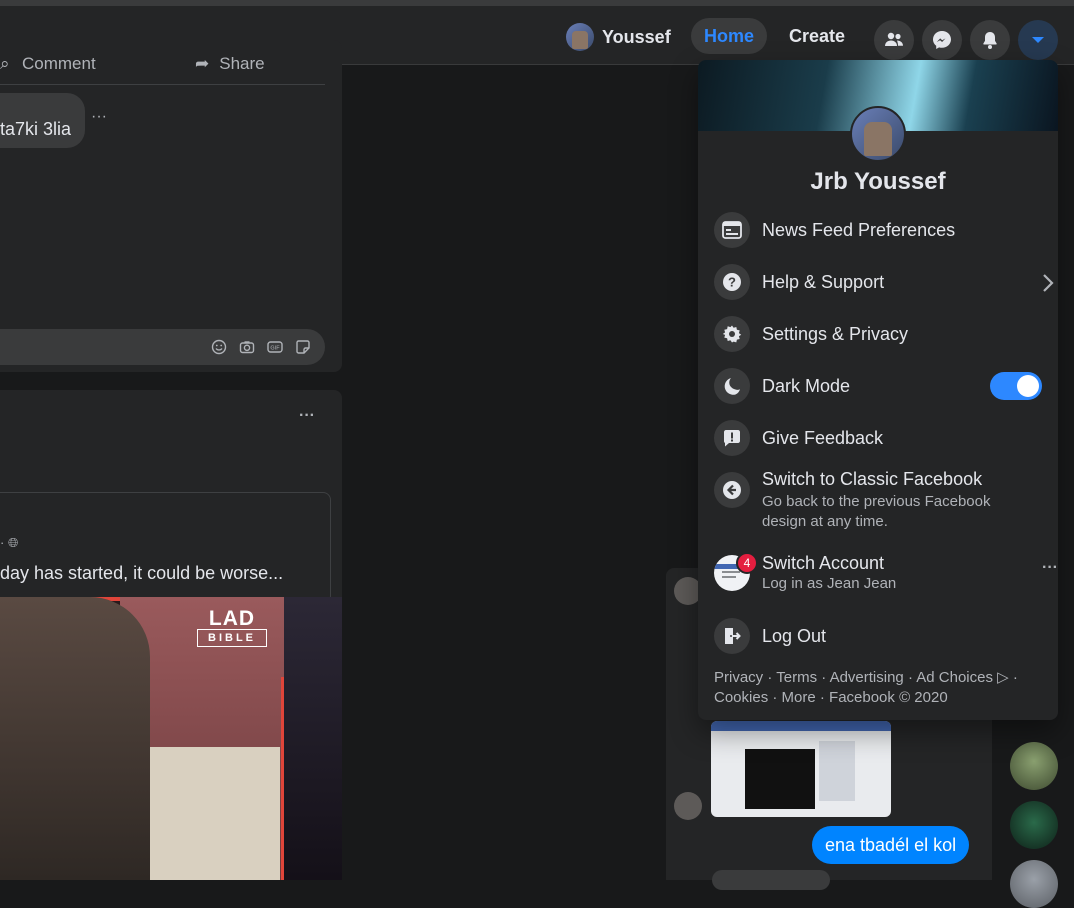  What do you see at coordinates (36, 129) in the screenshot?
I see `comment-text: ta7ki 3lia` at bounding box center [36, 129].